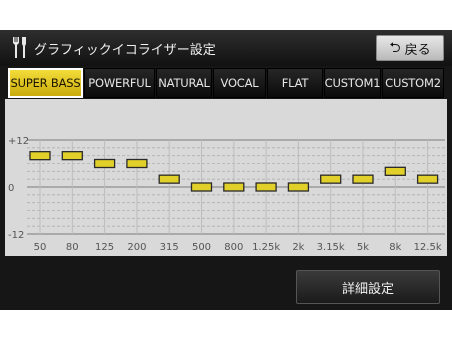 This screenshot has width=452, height=339. What do you see at coordinates (395, 247) in the screenshot?
I see `frequency-label: 8k` at bounding box center [395, 247].